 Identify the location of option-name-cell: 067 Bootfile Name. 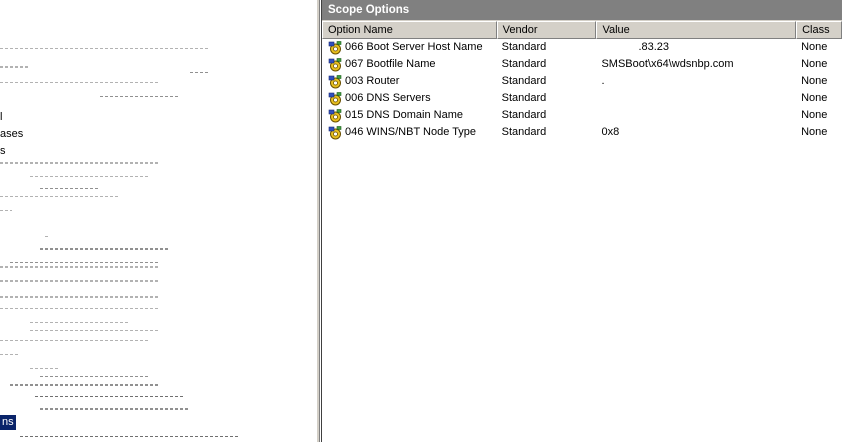
(409, 64).